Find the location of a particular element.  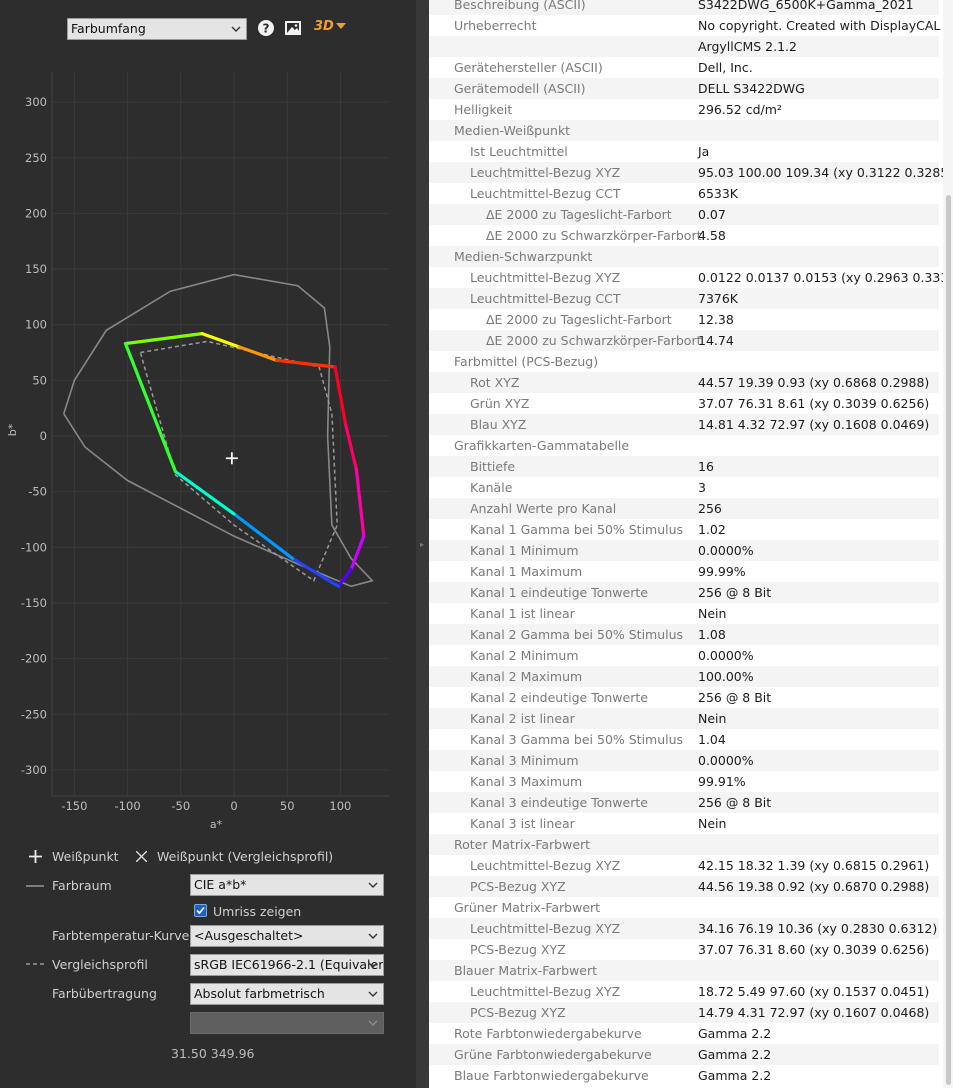

help-icon: ? is located at coordinates (266, 28).